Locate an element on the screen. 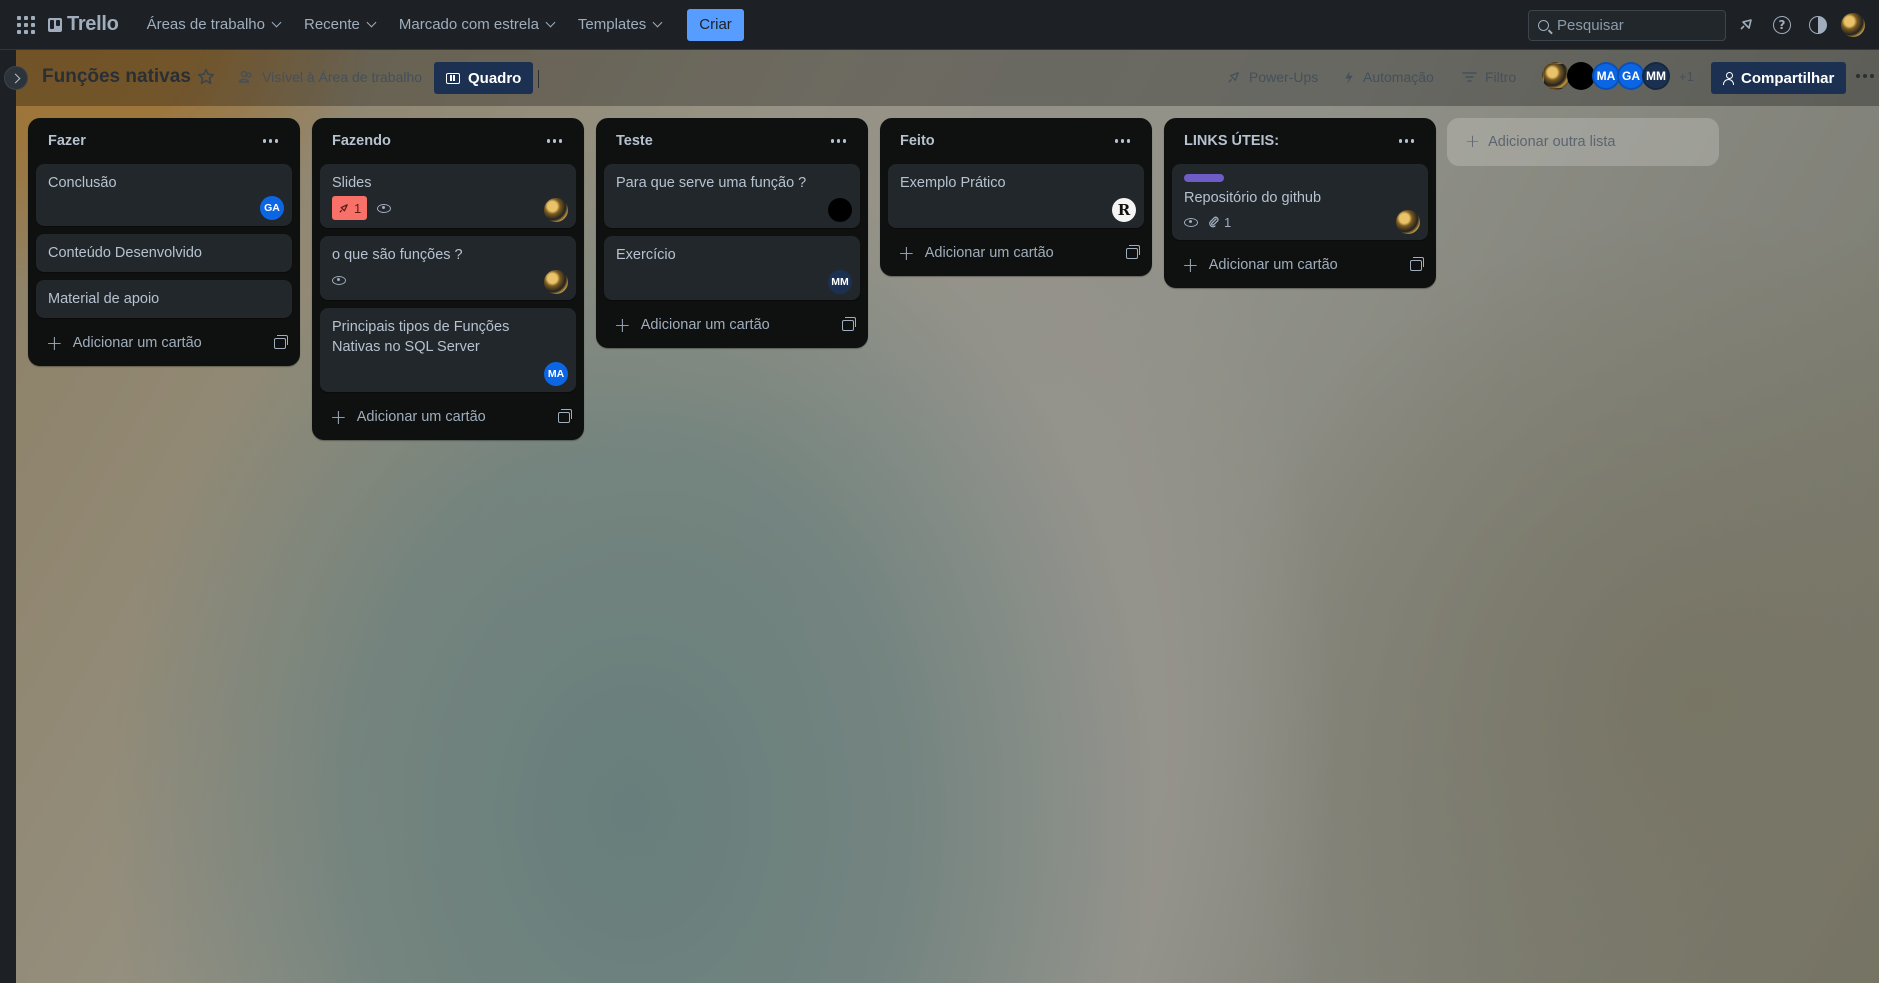  trello-logo: Trello is located at coordinates (83, 24).